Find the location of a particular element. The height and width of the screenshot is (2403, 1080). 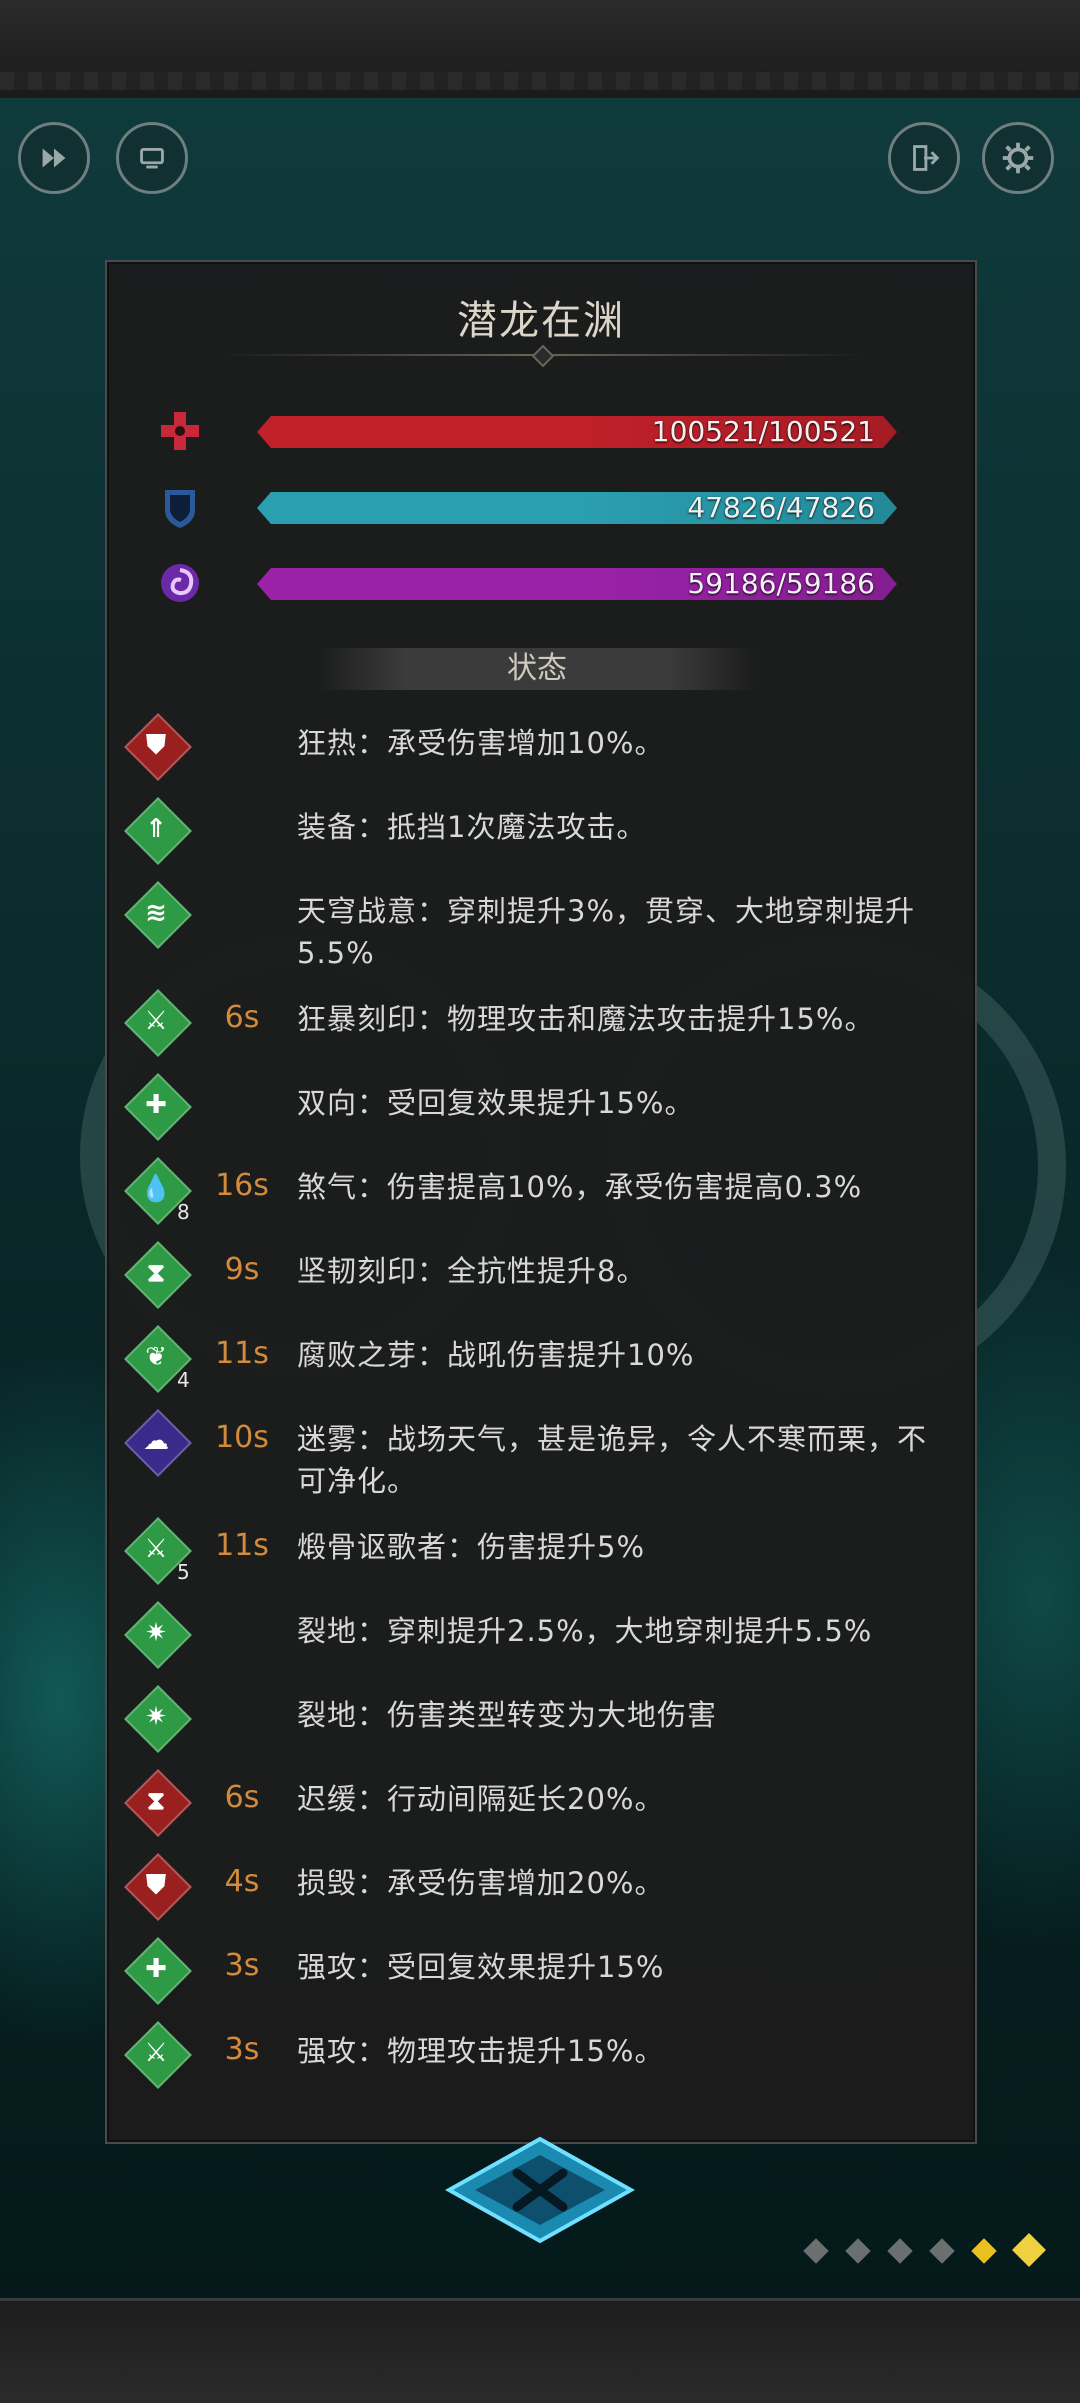

hp-row: 100521/100521 is located at coordinates (547, 431).